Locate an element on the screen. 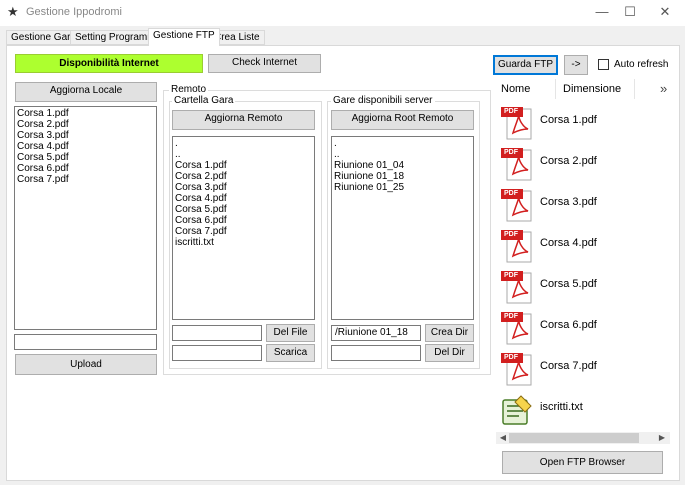  cartella-gara-label: Cartella Gara is located at coordinates (204, 100).